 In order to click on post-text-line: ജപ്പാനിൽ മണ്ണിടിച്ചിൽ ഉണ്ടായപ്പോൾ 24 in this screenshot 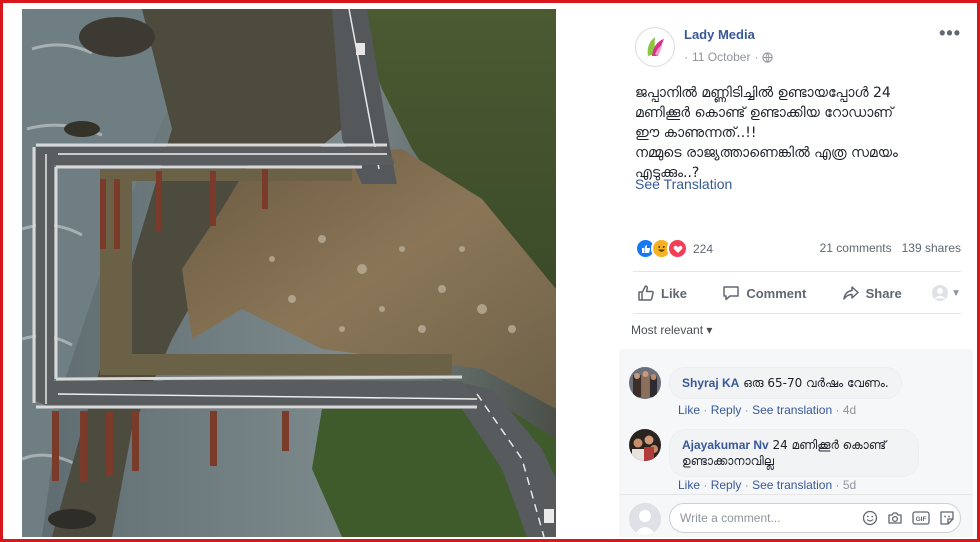, I will do `click(763, 93)`.